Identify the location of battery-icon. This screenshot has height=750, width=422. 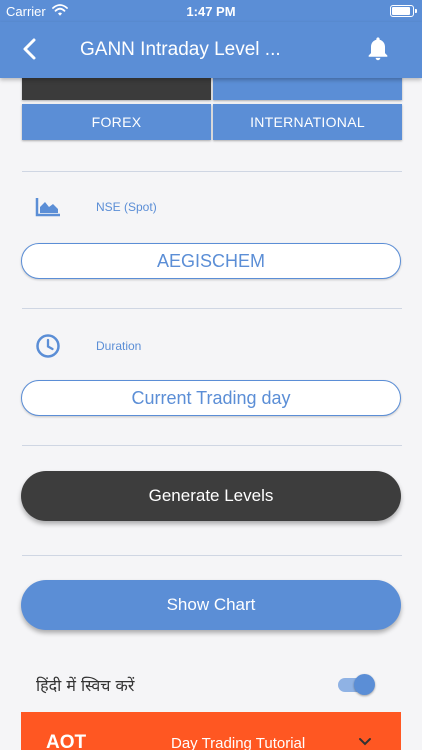
(403, 11).